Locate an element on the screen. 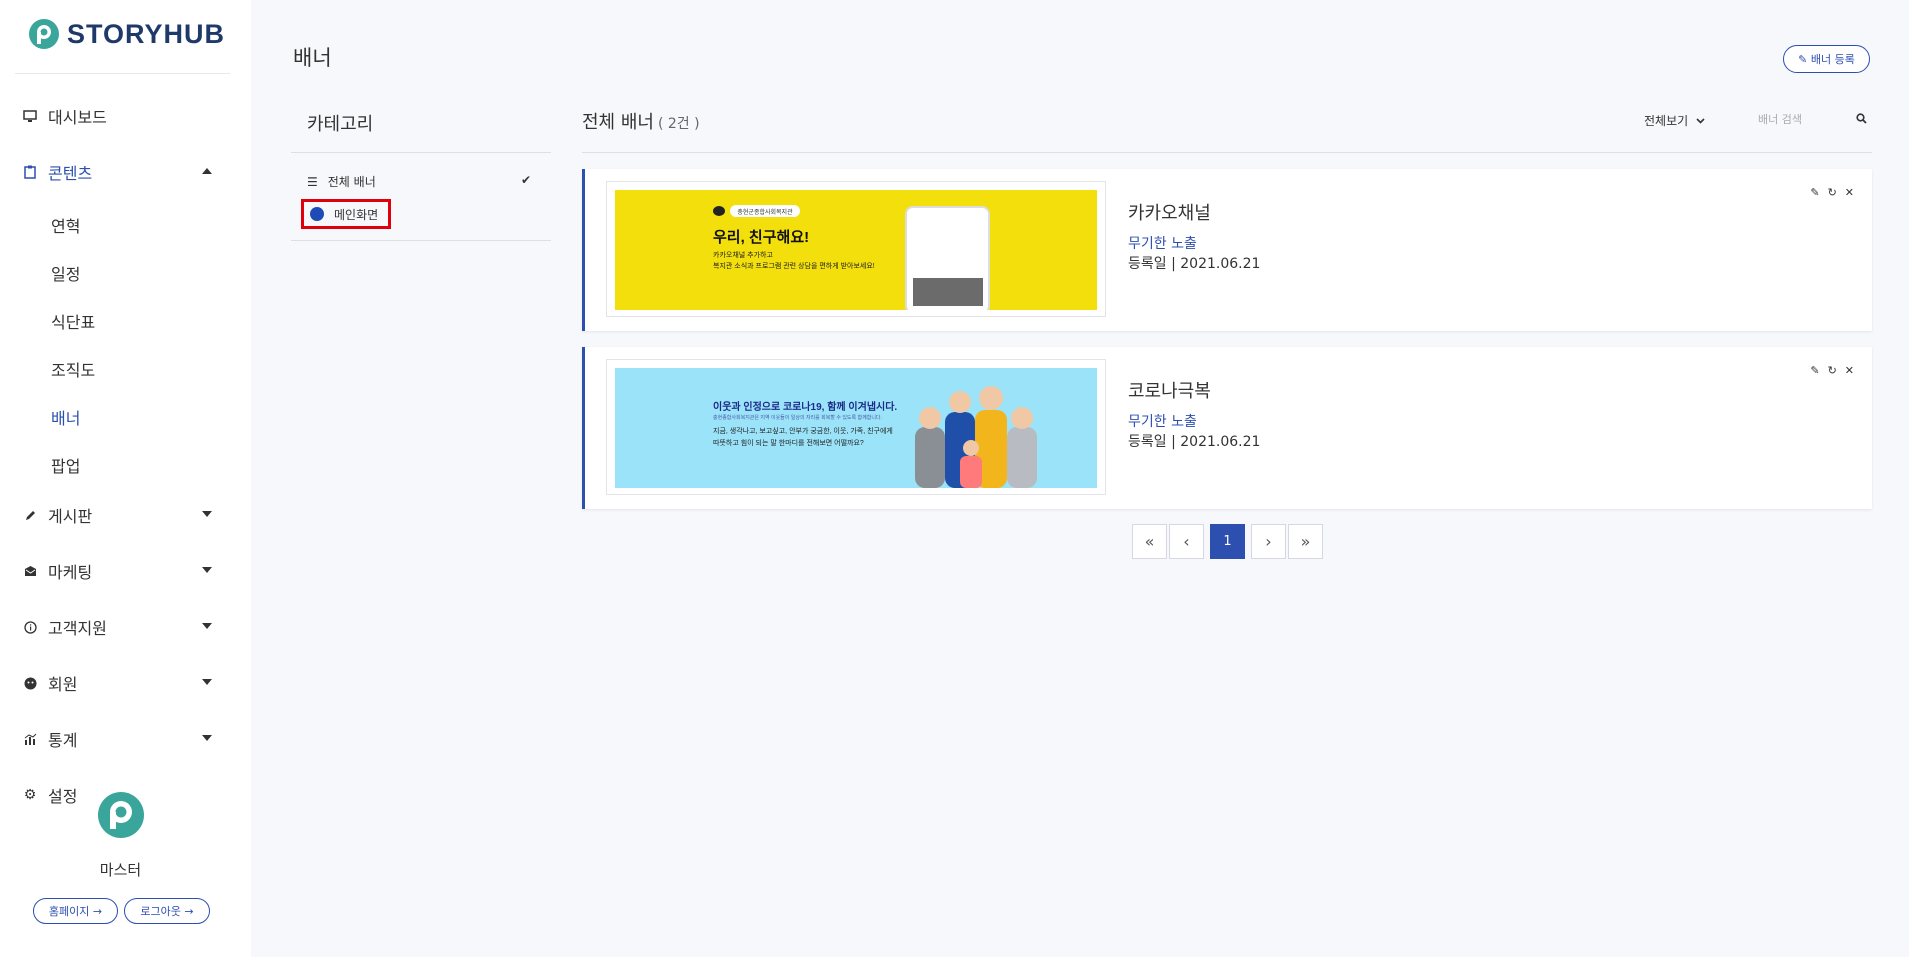  banner-art-line: 카카오채널 추가하고 is located at coordinates (743, 255).